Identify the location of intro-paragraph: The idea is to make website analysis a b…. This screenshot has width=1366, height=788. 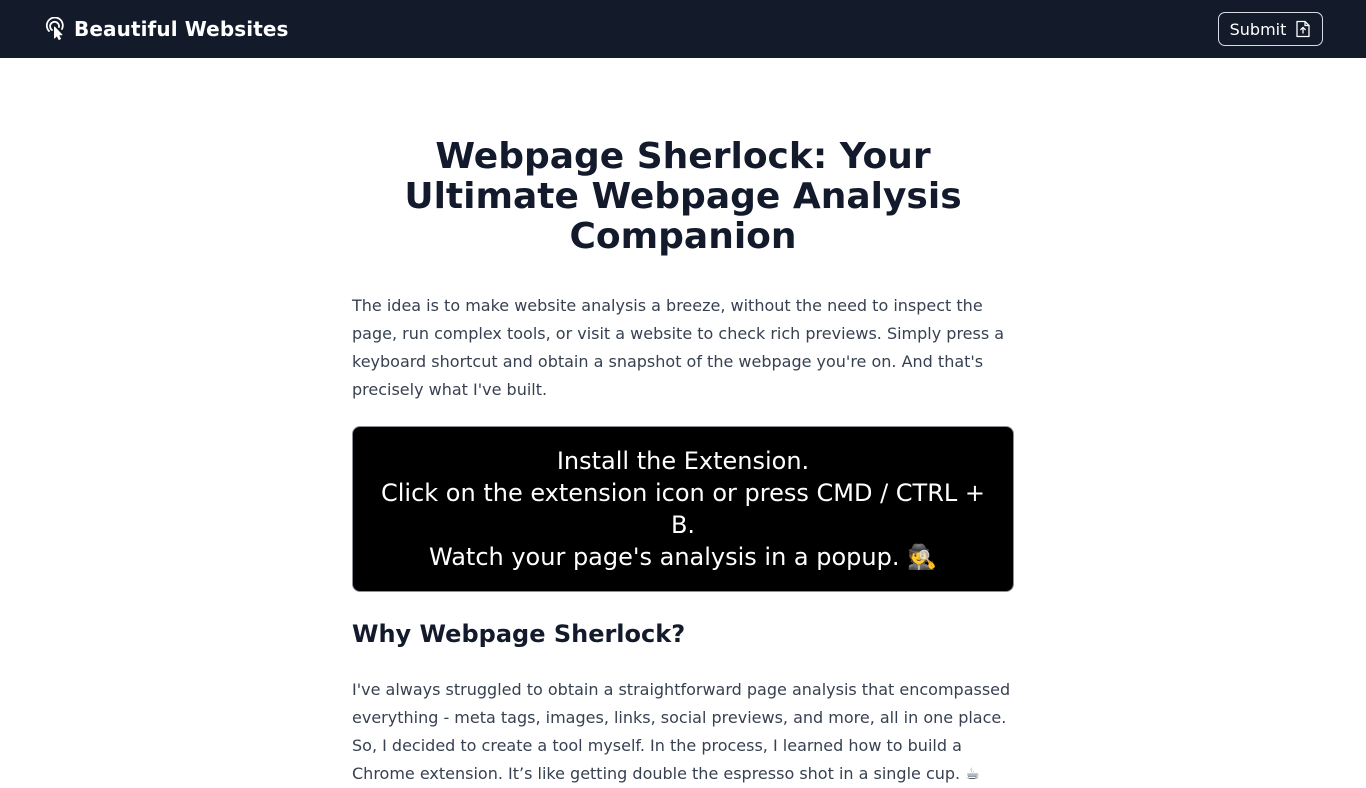
(678, 347).